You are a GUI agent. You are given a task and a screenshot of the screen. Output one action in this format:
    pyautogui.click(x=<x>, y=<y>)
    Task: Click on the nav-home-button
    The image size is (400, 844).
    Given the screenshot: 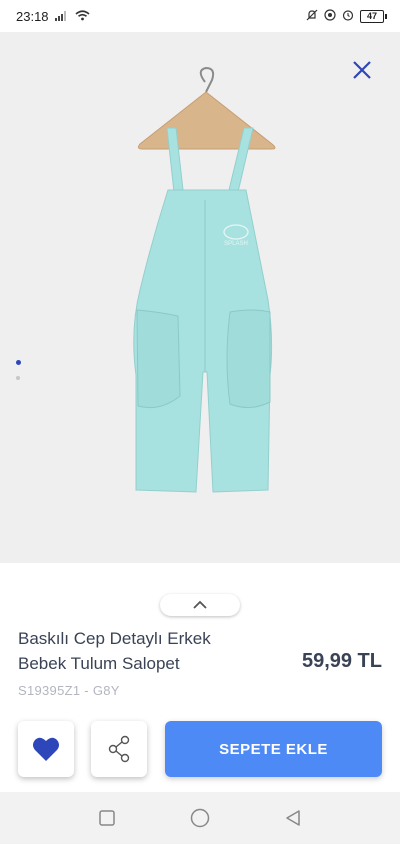 What is the action you would take?
    pyautogui.click(x=200, y=818)
    